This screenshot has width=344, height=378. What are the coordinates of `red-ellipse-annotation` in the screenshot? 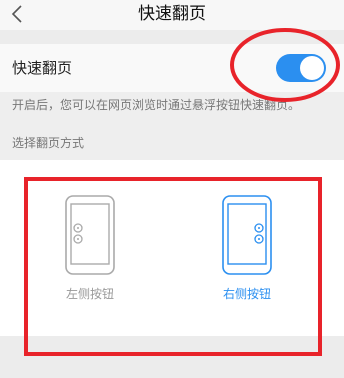 It's located at (285, 65).